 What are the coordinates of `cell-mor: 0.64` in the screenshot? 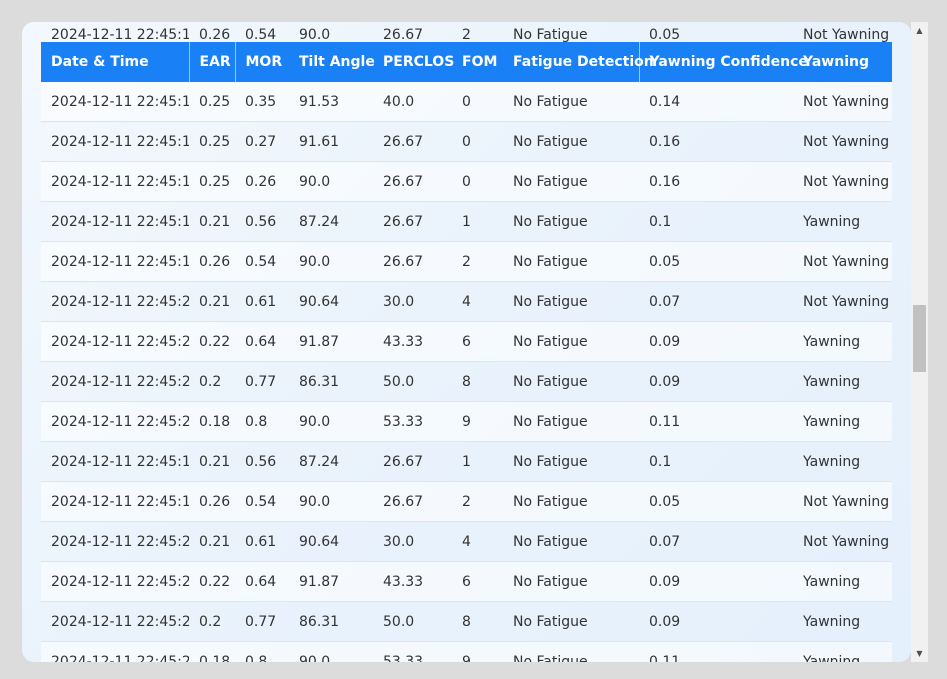 It's located at (262, 581).